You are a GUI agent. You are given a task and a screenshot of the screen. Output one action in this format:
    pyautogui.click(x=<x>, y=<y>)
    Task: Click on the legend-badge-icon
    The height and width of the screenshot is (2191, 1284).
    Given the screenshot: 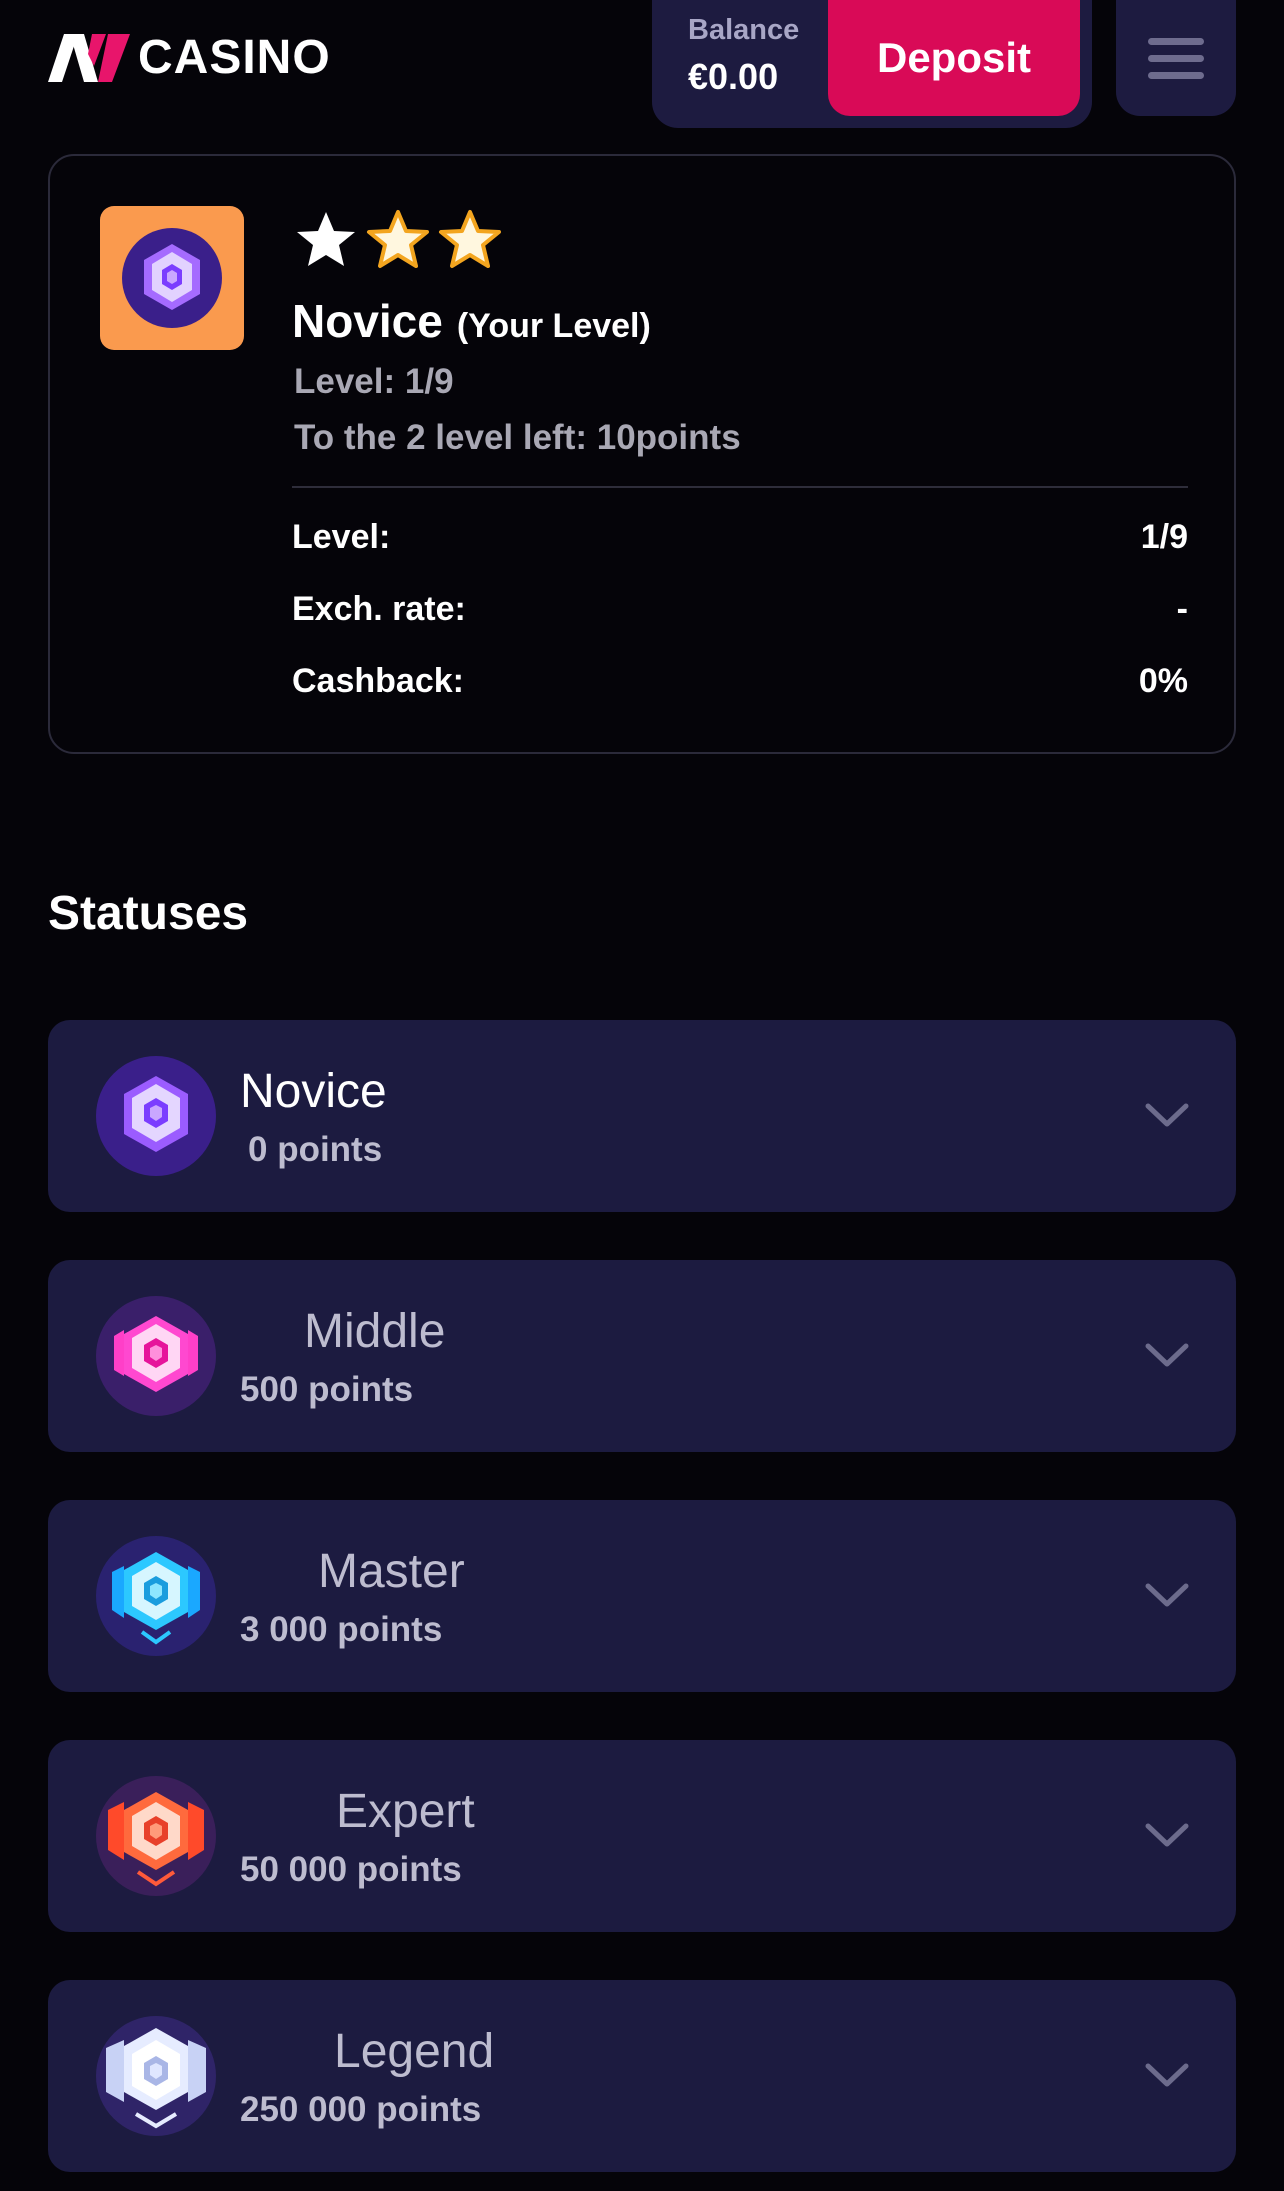 What is the action you would take?
    pyautogui.click(x=156, y=2076)
    